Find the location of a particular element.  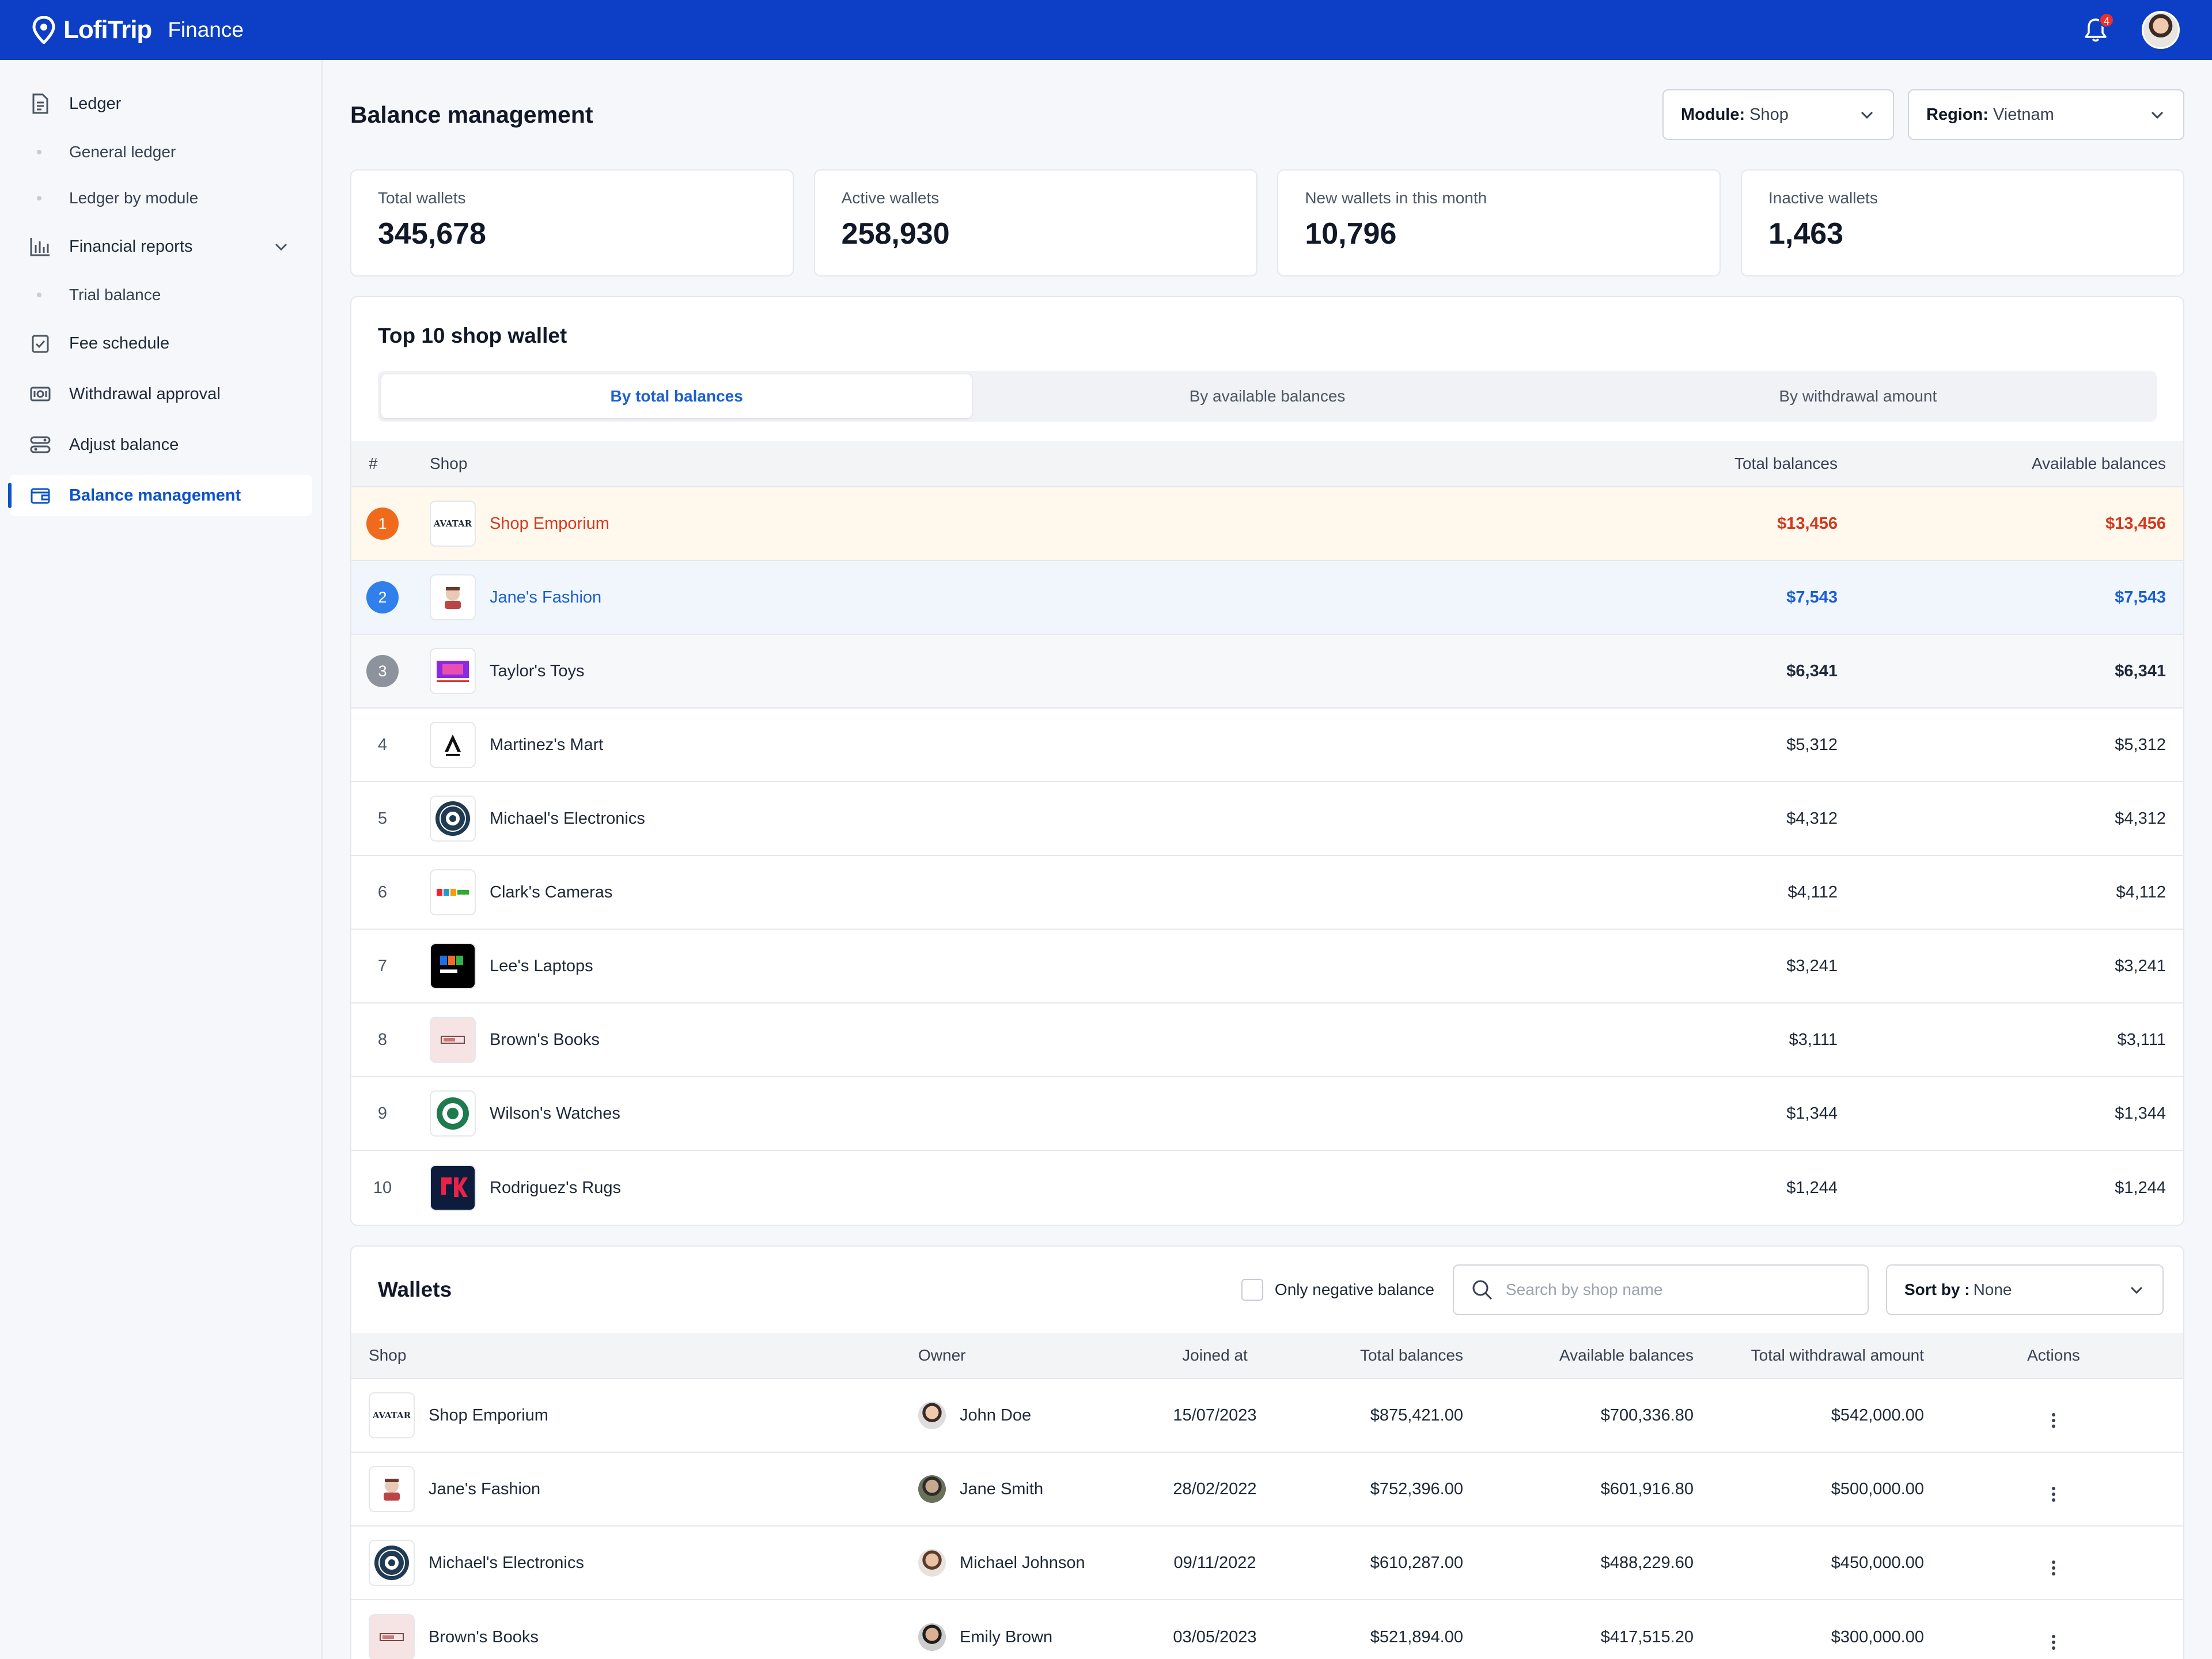

sidebar-item-label: Ledger by module is located at coordinates (134, 198).